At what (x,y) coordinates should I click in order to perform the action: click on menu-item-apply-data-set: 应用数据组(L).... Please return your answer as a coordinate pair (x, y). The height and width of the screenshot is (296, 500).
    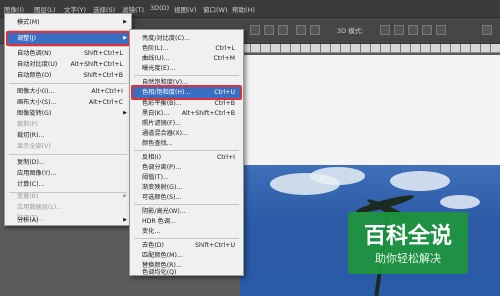
    Looking at the image, I should click on (68, 207).